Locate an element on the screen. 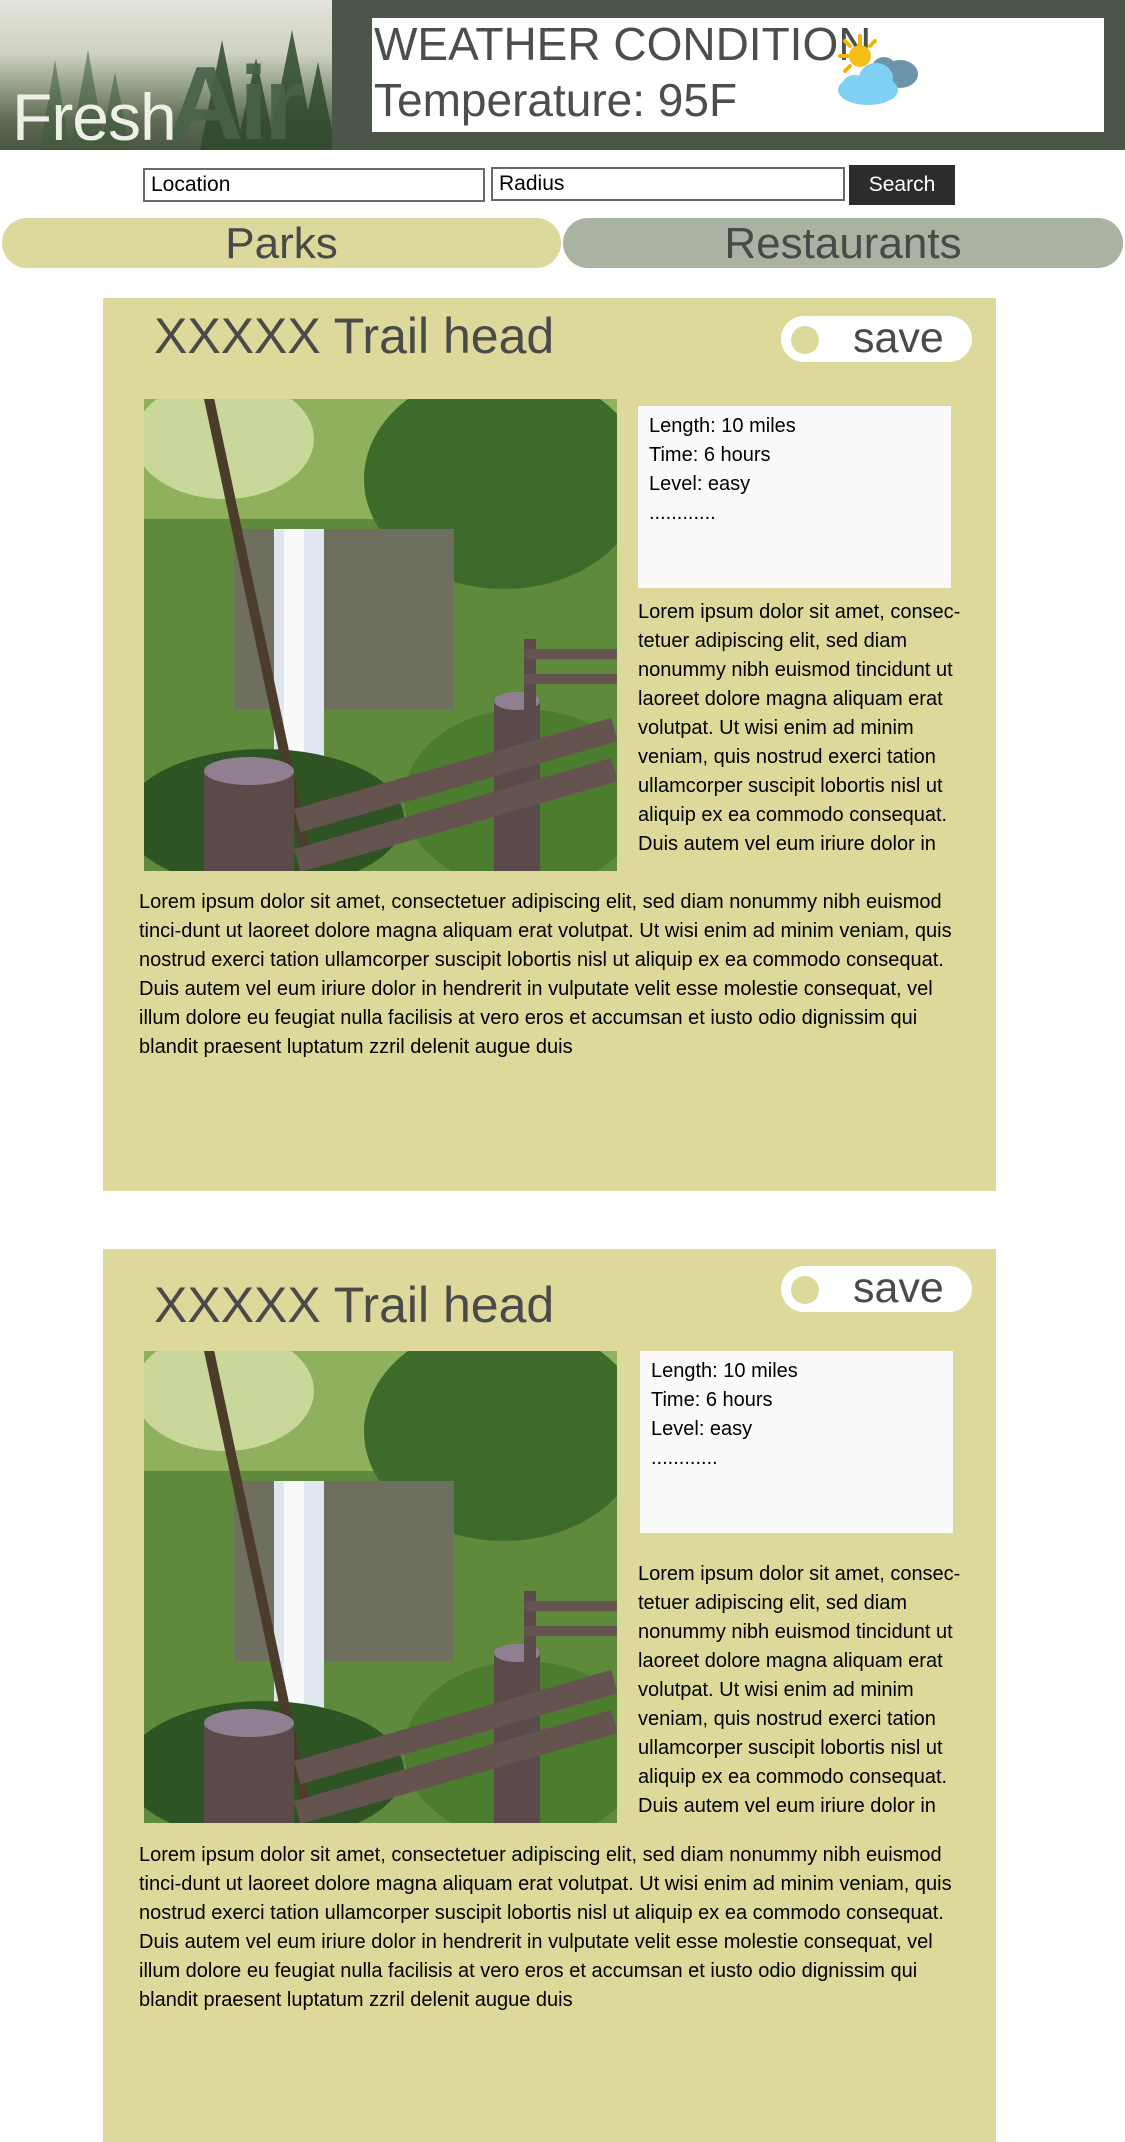  logo-fresh-word: Fresh is located at coordinates (94, 115).